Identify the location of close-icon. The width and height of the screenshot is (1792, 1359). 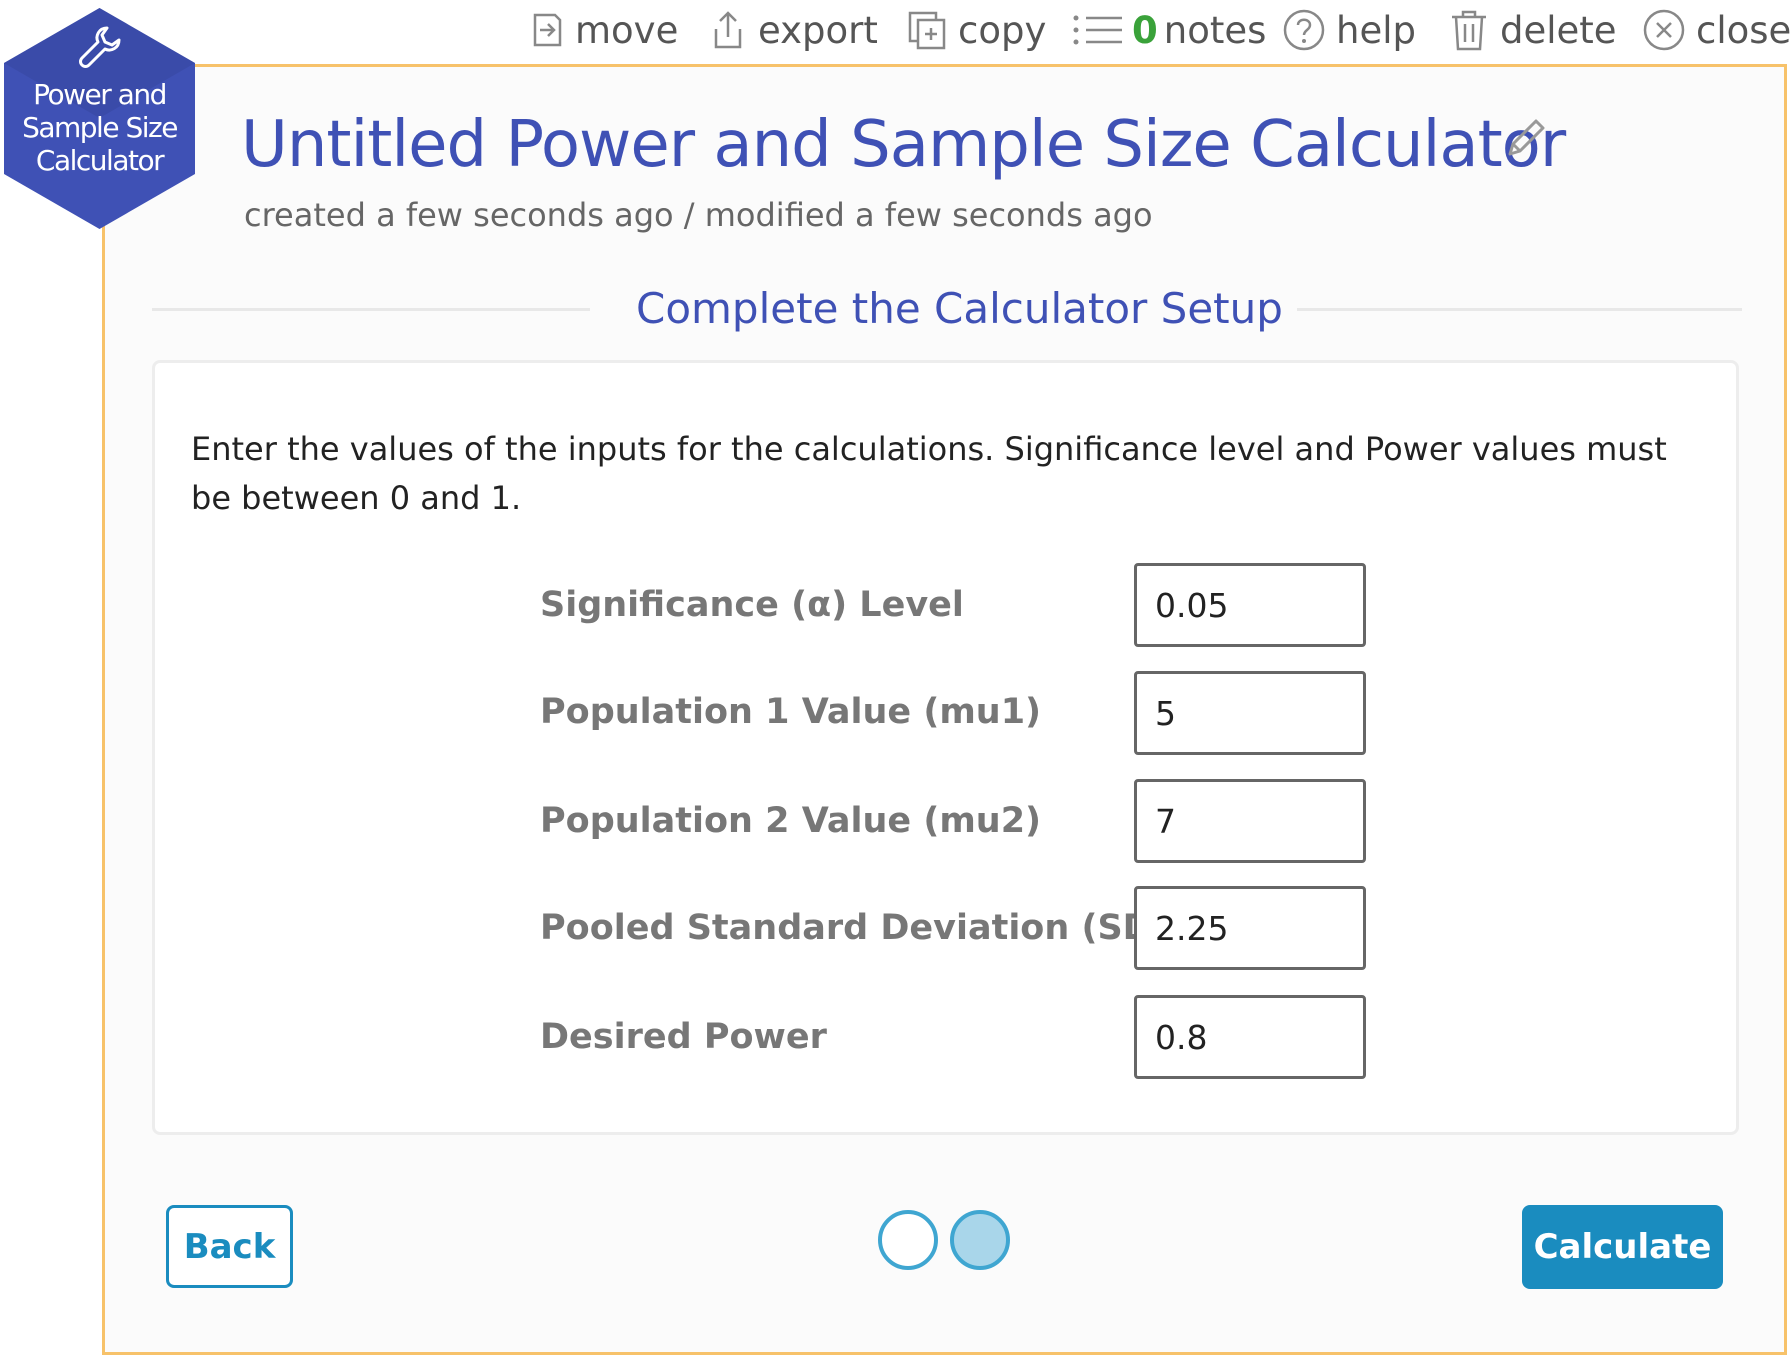
(1664, 30).